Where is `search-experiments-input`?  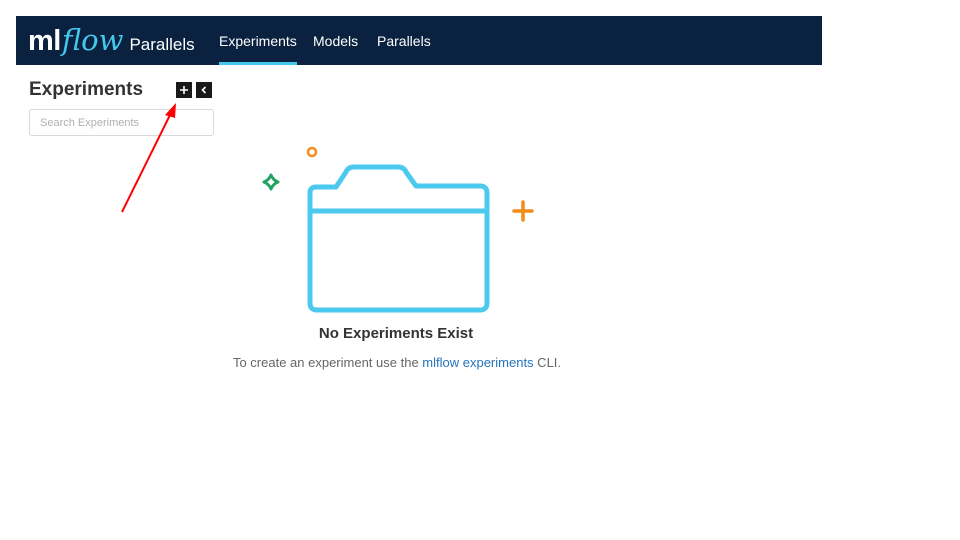
search-experiments-input is located at coordinates (121, 122).